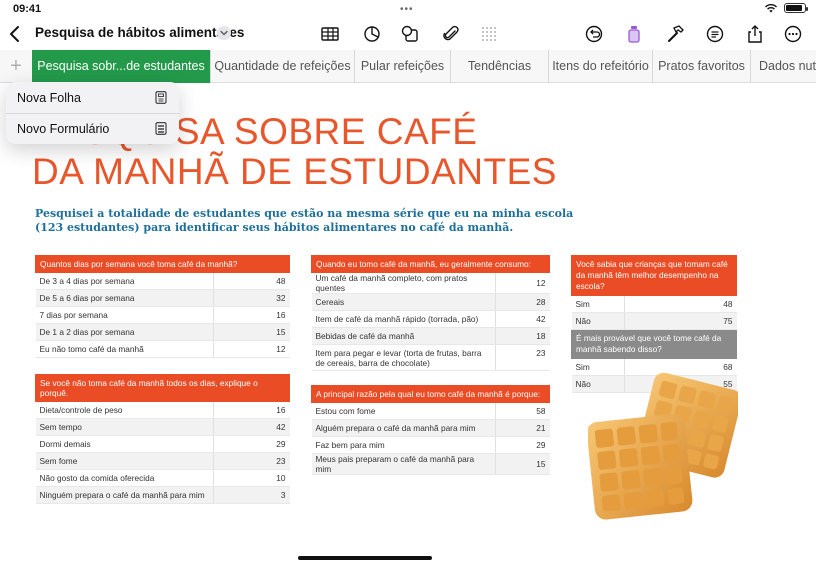 The image size is (816, 567). I want to click on back-chevron-icon, so click(15, 34).